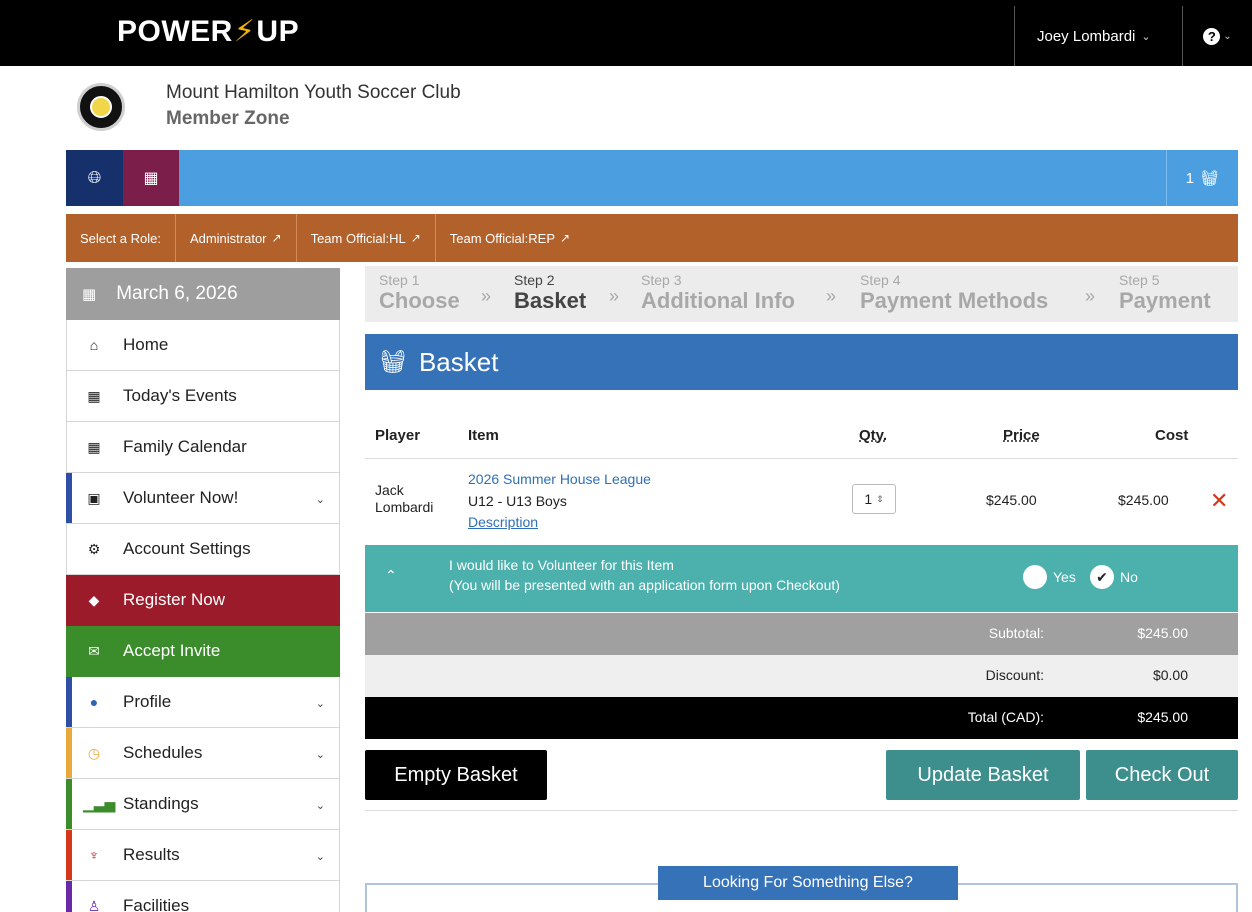  Describe the element at coordinates (203, 753) in the screenshot. I see `sidebar-item-schedules: ◷ Schedules ⌄` at that location.